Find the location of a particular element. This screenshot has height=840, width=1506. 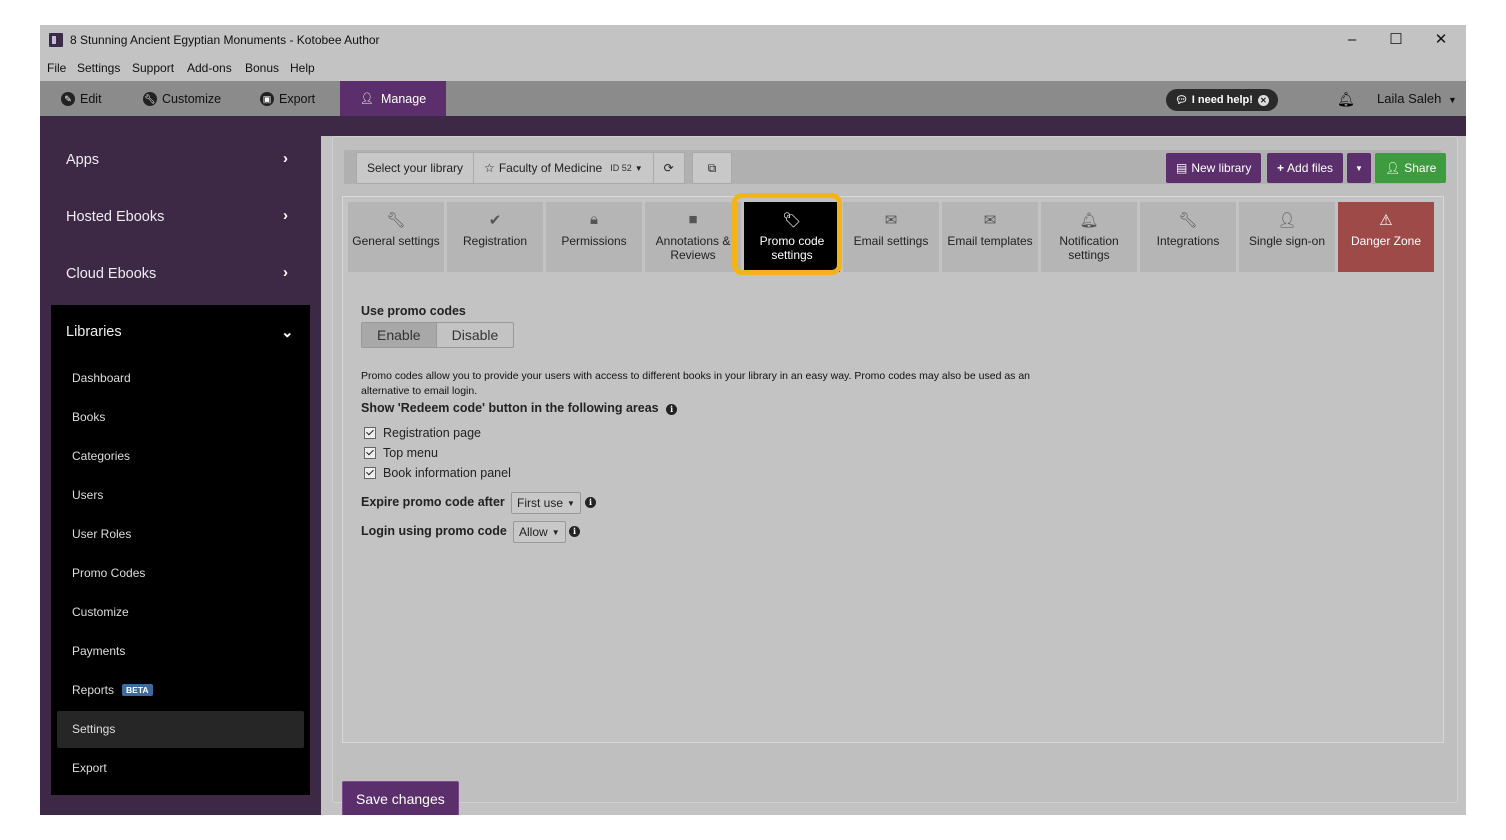

tab-customize: 🔧︎ Customize is located at coordinates (182, 98).